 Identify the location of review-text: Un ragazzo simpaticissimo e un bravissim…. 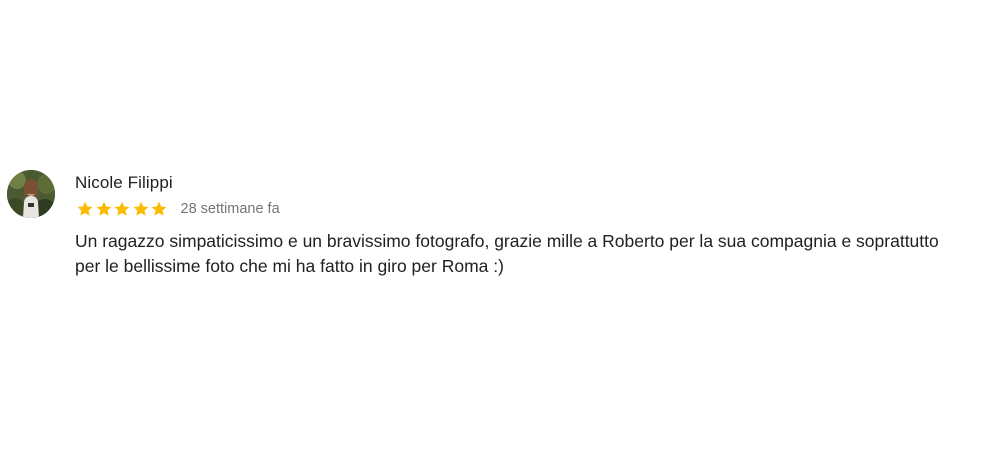
(537, 254).